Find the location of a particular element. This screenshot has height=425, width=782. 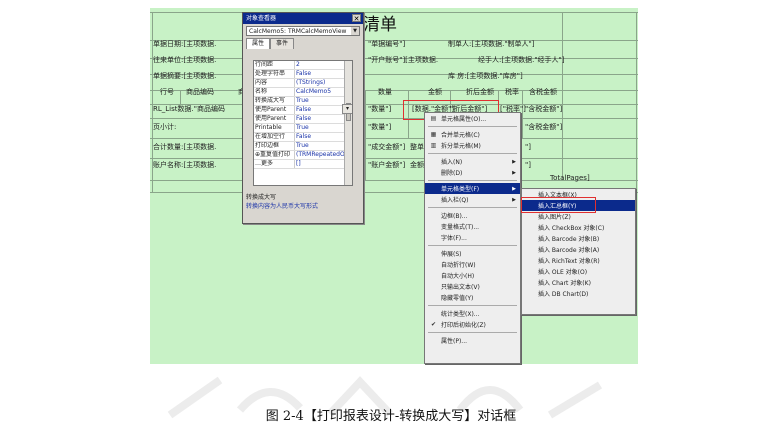

property-row: 内容 (TStrings) is located at coordinates (303, 83).